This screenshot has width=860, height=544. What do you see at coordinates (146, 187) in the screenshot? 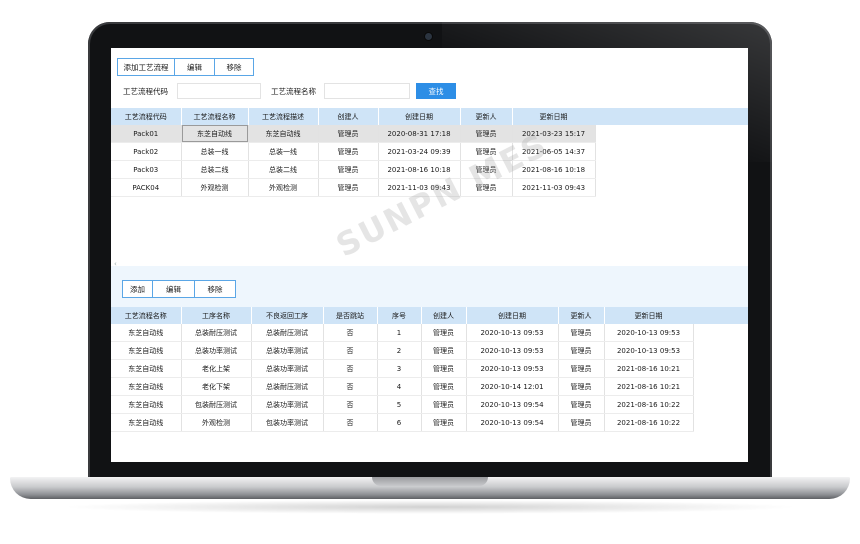
I see `process-table-cell: PACK04` at bounding box center [146, 187].